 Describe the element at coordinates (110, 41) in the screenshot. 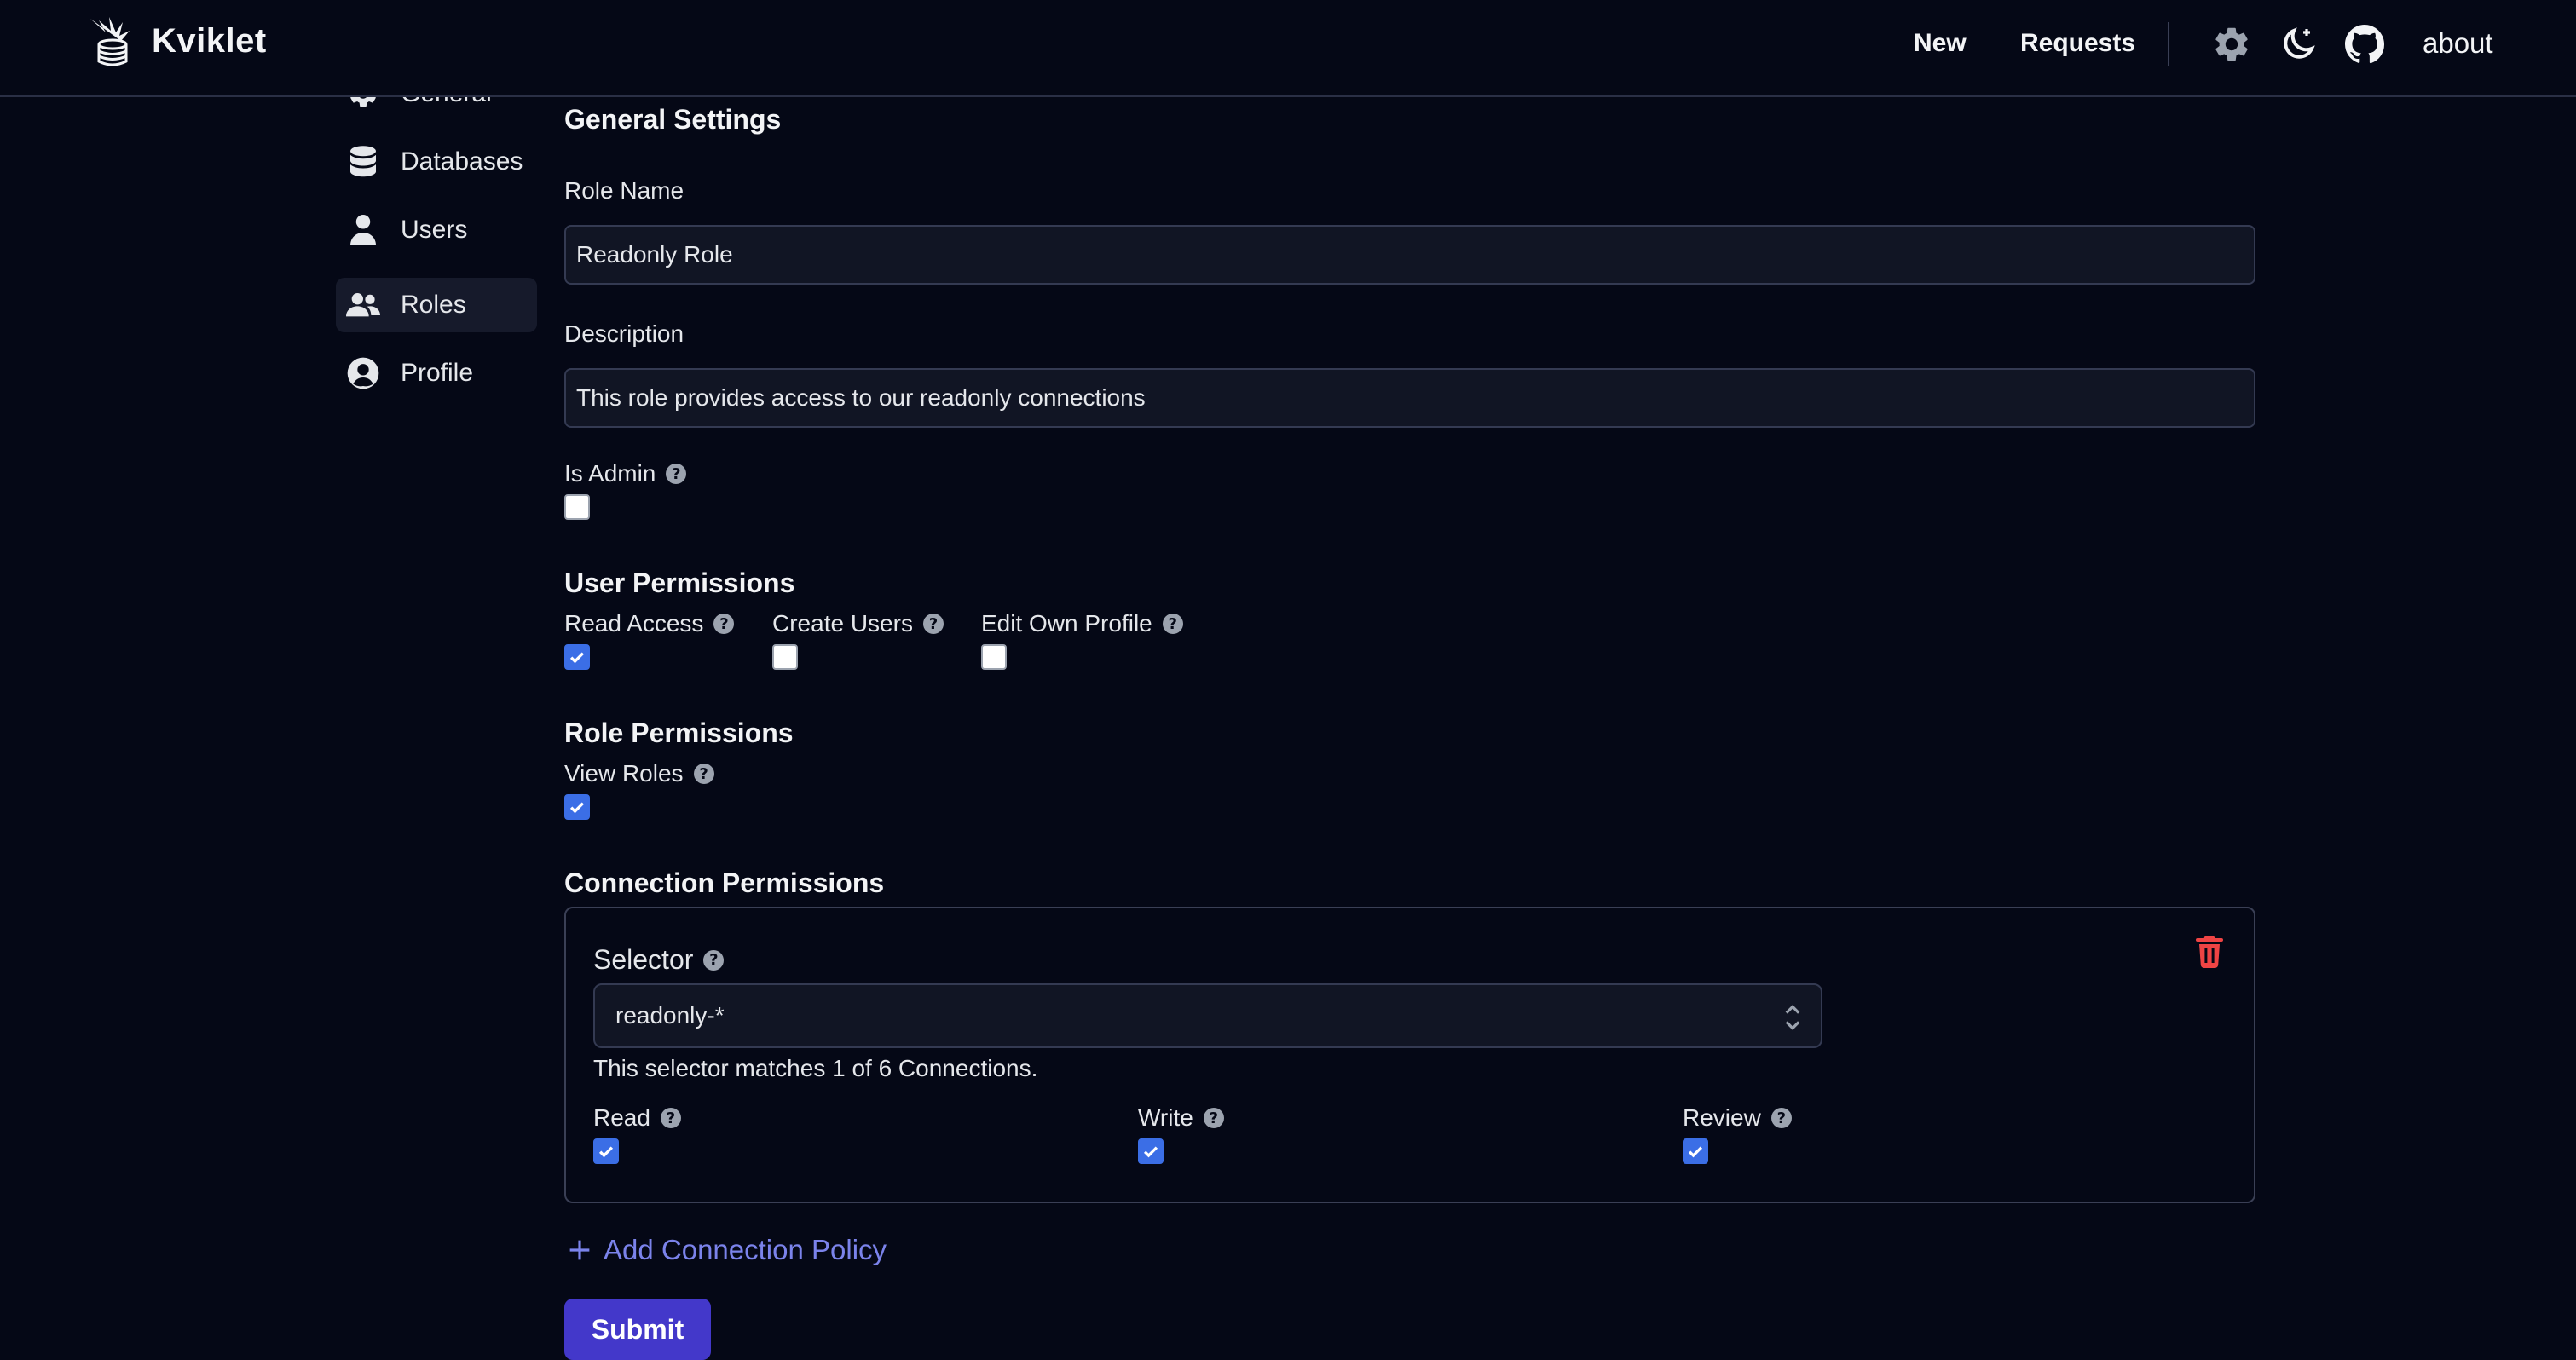

I see `kviklet-logo-icon` at that location.